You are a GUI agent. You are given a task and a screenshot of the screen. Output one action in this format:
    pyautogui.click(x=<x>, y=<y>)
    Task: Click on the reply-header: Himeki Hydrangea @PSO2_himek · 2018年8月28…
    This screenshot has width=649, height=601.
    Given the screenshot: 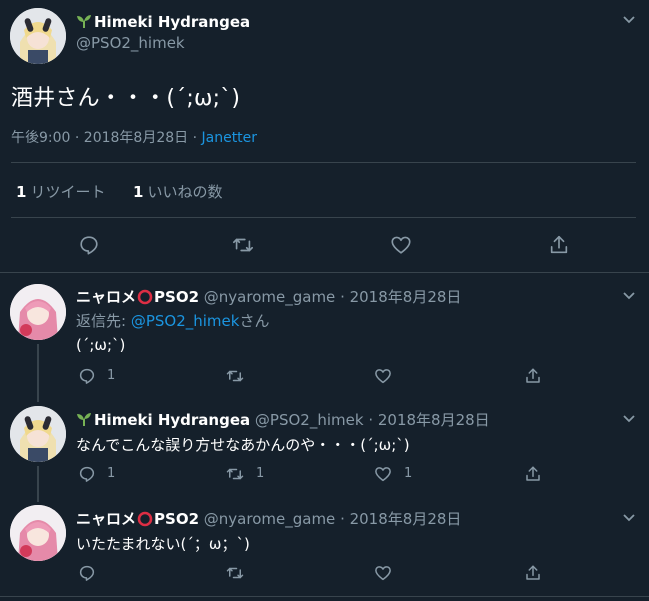 What is the action you would take?
    pyautogui.click(x=283, y=419)
    